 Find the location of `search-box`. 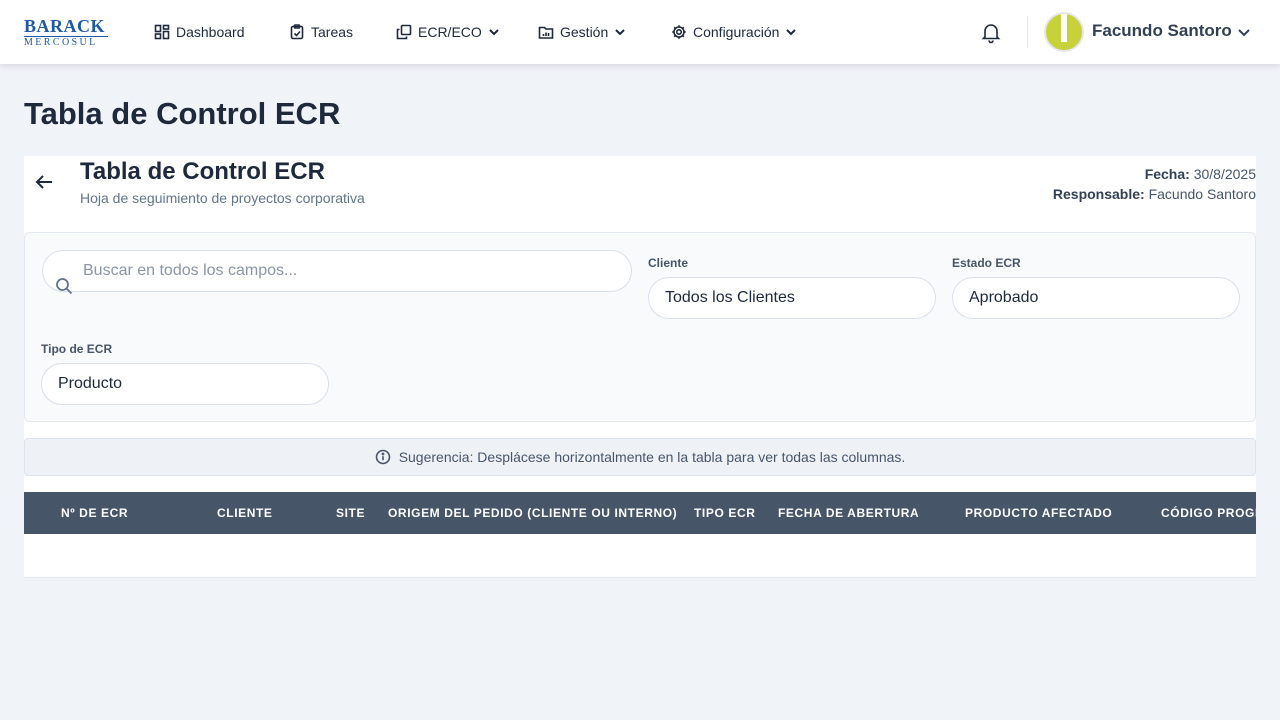

search-box is located at coordinates (337, 272).